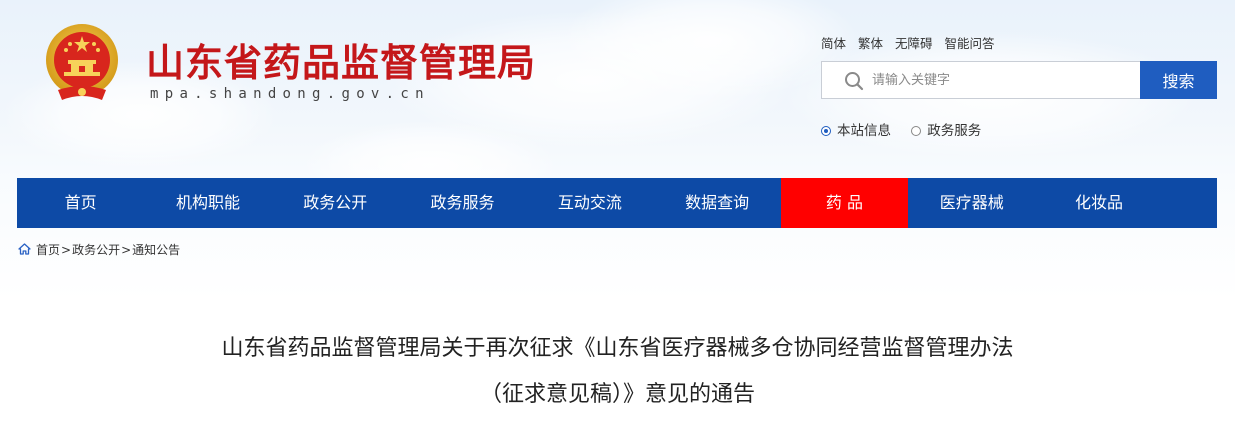  I want to click on search-button: 搜索, so click(1178, 80).